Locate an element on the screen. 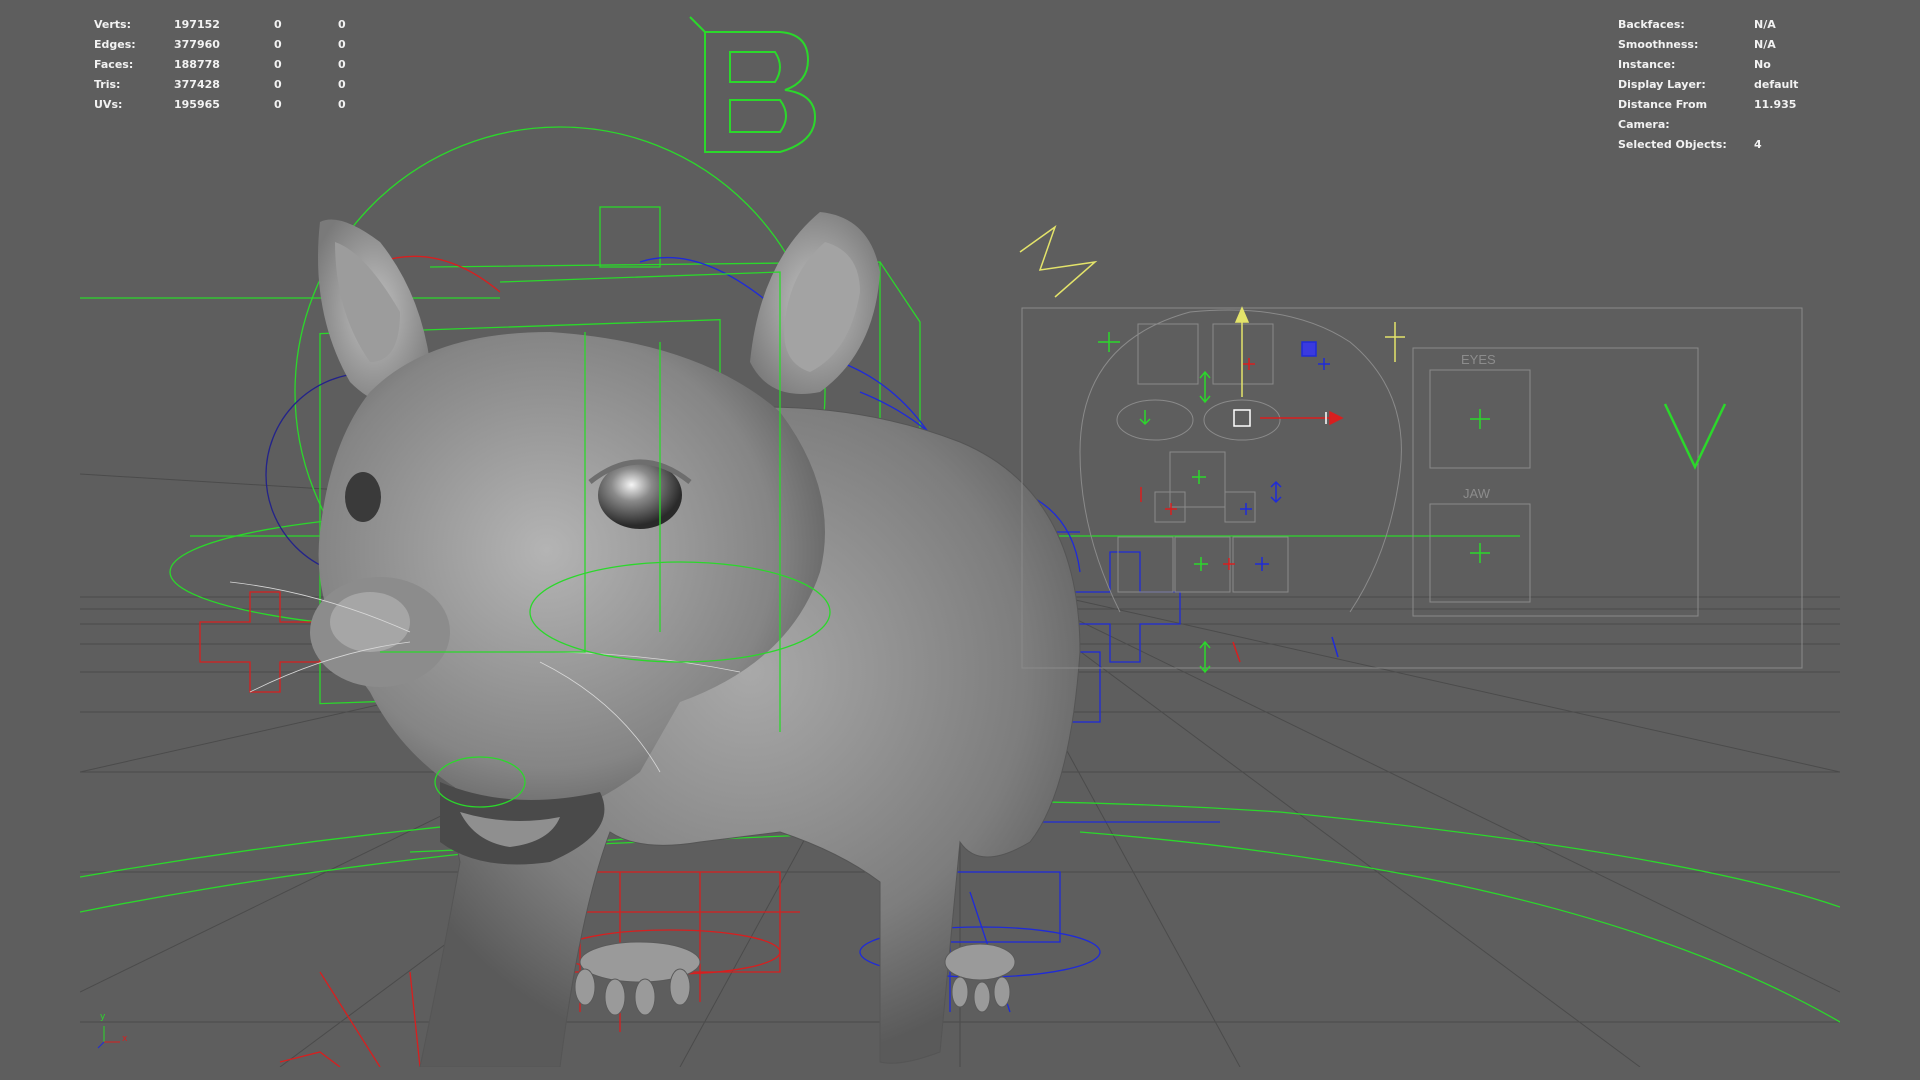 The height and width of the screenshot is (1080, 1920). hud-row-instance: Instance: No is located at coordinates (1708, 65).